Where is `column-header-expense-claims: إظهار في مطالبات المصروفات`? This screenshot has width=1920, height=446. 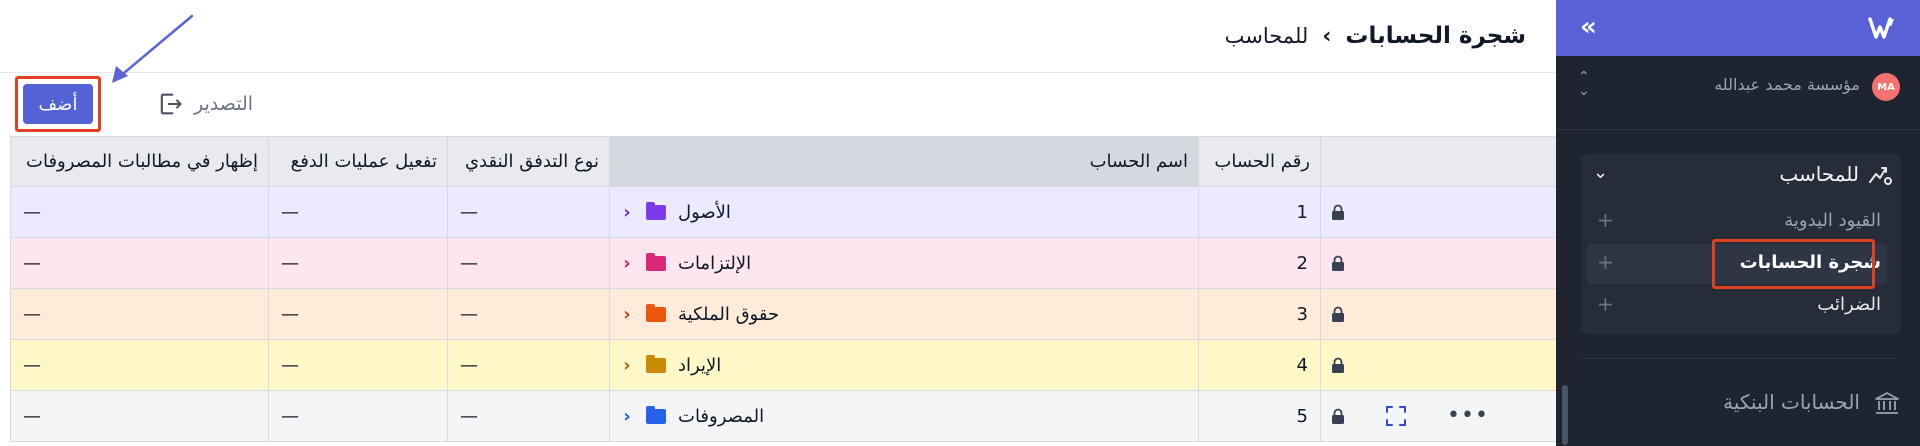 column-header-expense-claims: إظهار في مطالبات المصروفات is located at coordinates (139, 161).